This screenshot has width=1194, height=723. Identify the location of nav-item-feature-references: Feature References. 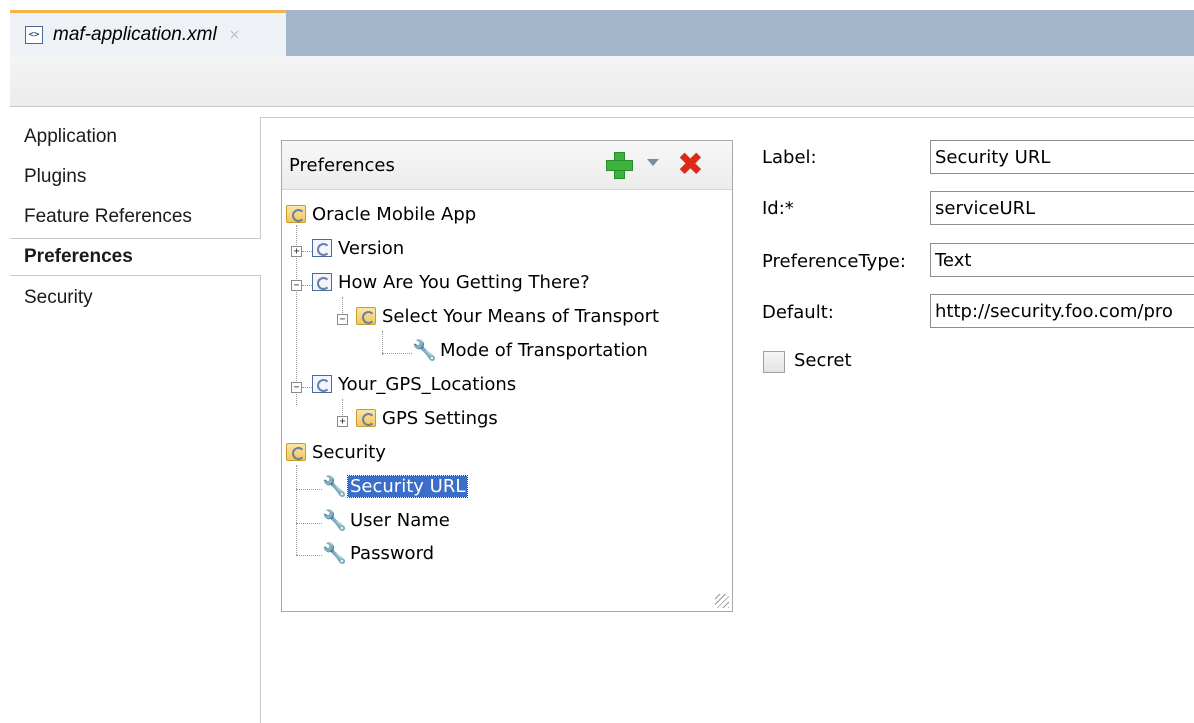
(108, 217).